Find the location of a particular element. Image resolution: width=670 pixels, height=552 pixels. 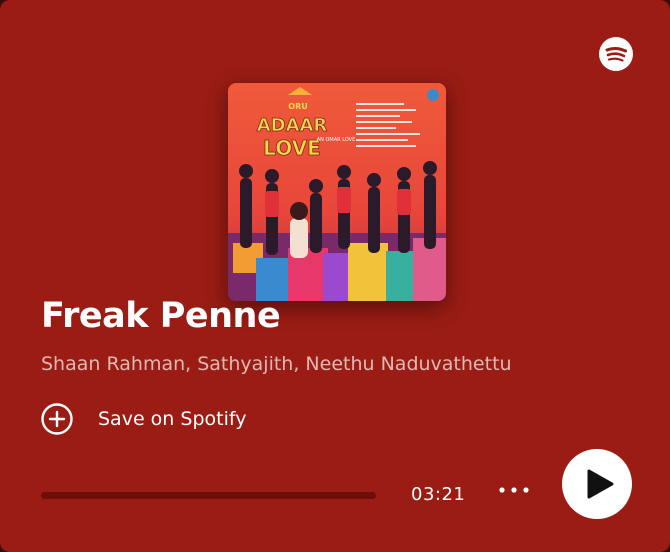

plus-circle-icon is located at coordinates (57, 419).